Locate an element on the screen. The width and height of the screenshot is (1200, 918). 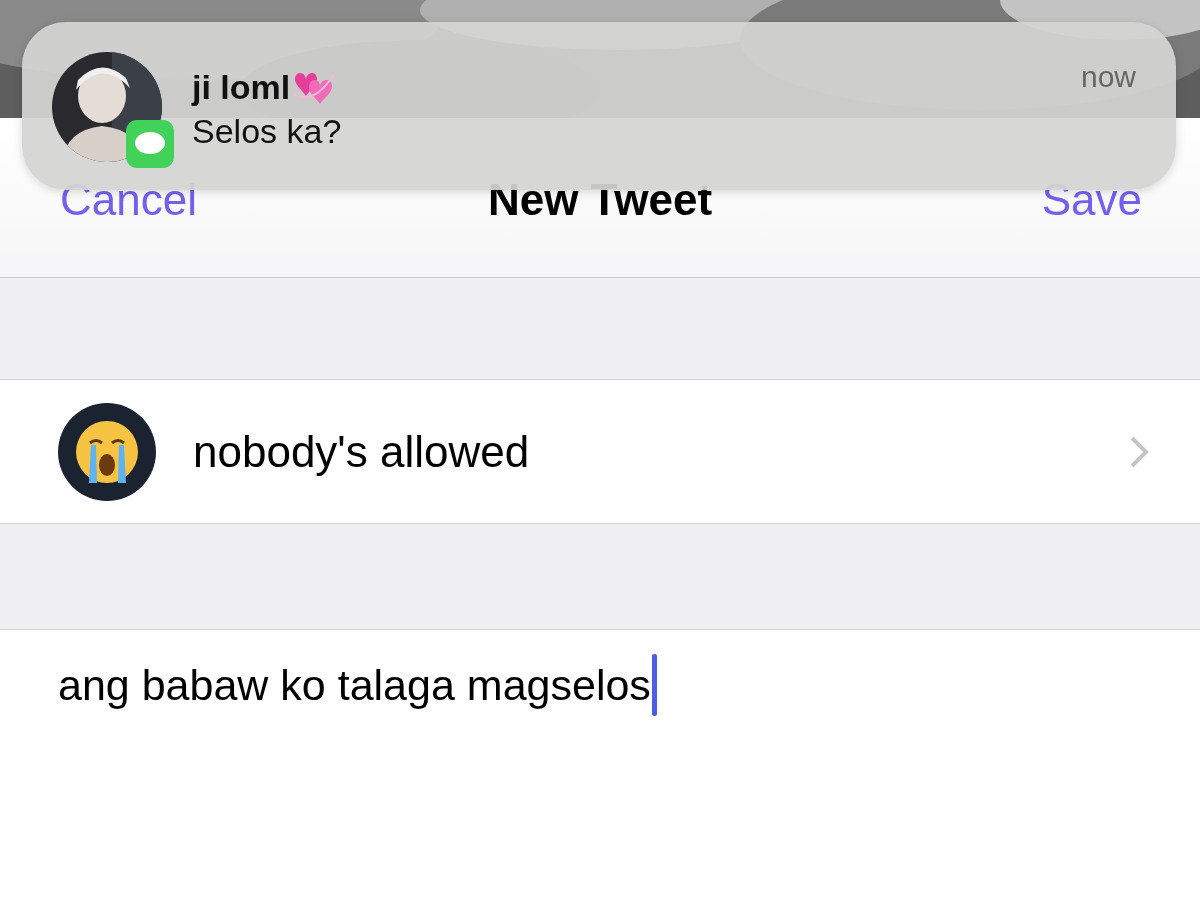
tweet-input-field: ang babaw ko talaga magselos is located at coordinates (600, 685).